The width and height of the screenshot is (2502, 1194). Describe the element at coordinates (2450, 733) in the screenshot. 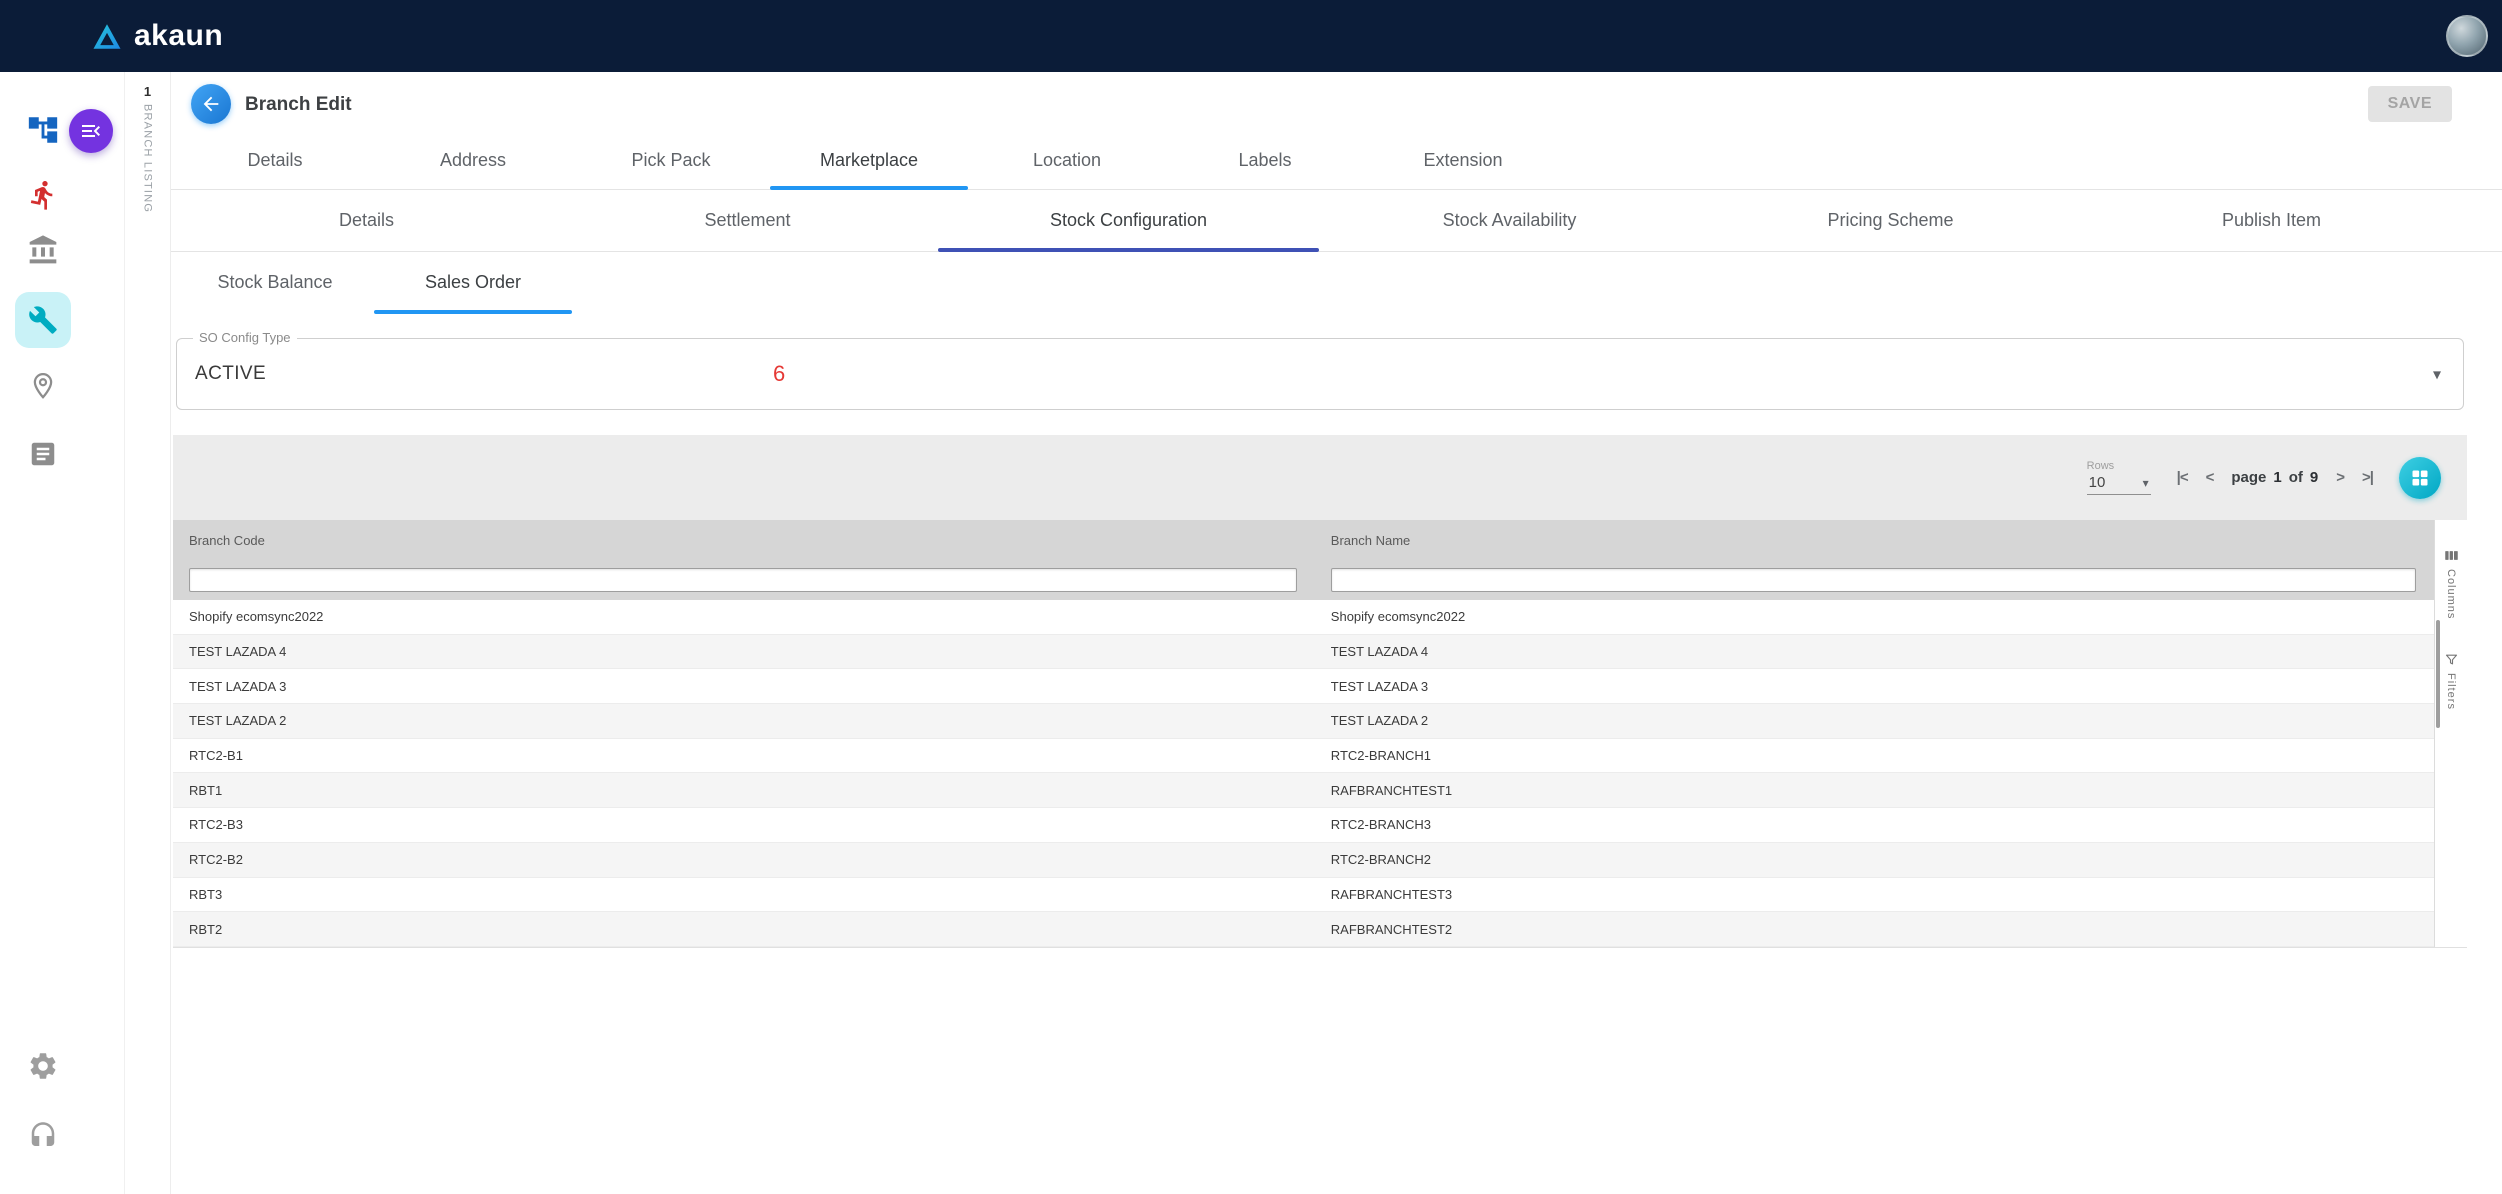

I see `table-side-panel: Columns Filters` at that location.